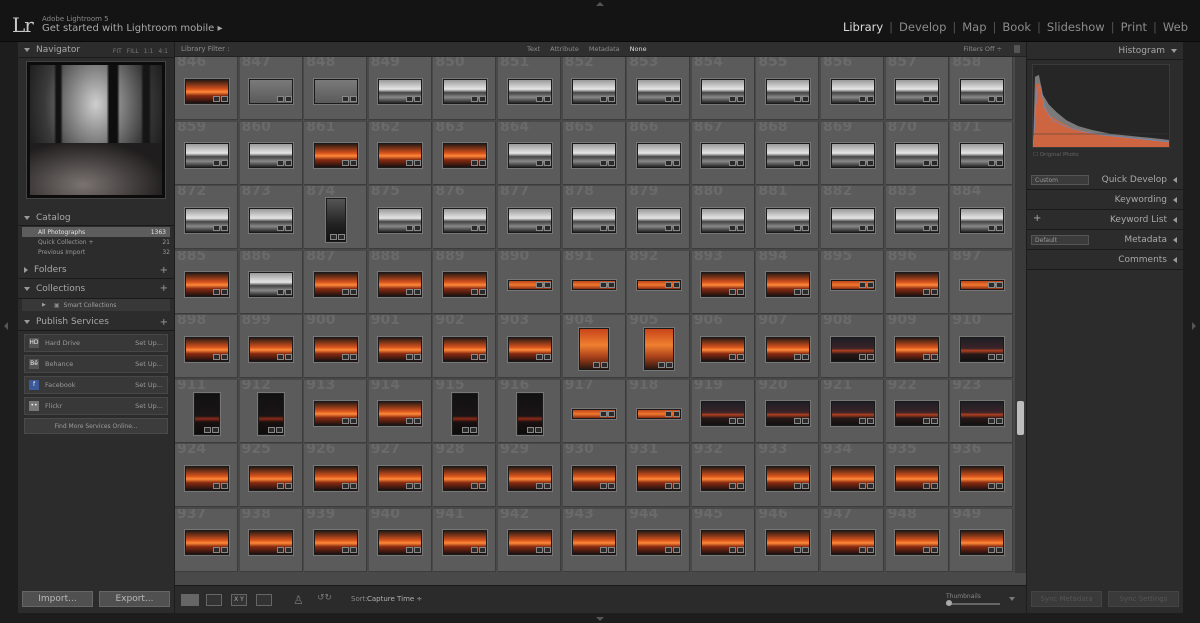 This screenshot has height=623, width=1200. I want to click on module-slideshow: Slideshow, so click(1076, 27).